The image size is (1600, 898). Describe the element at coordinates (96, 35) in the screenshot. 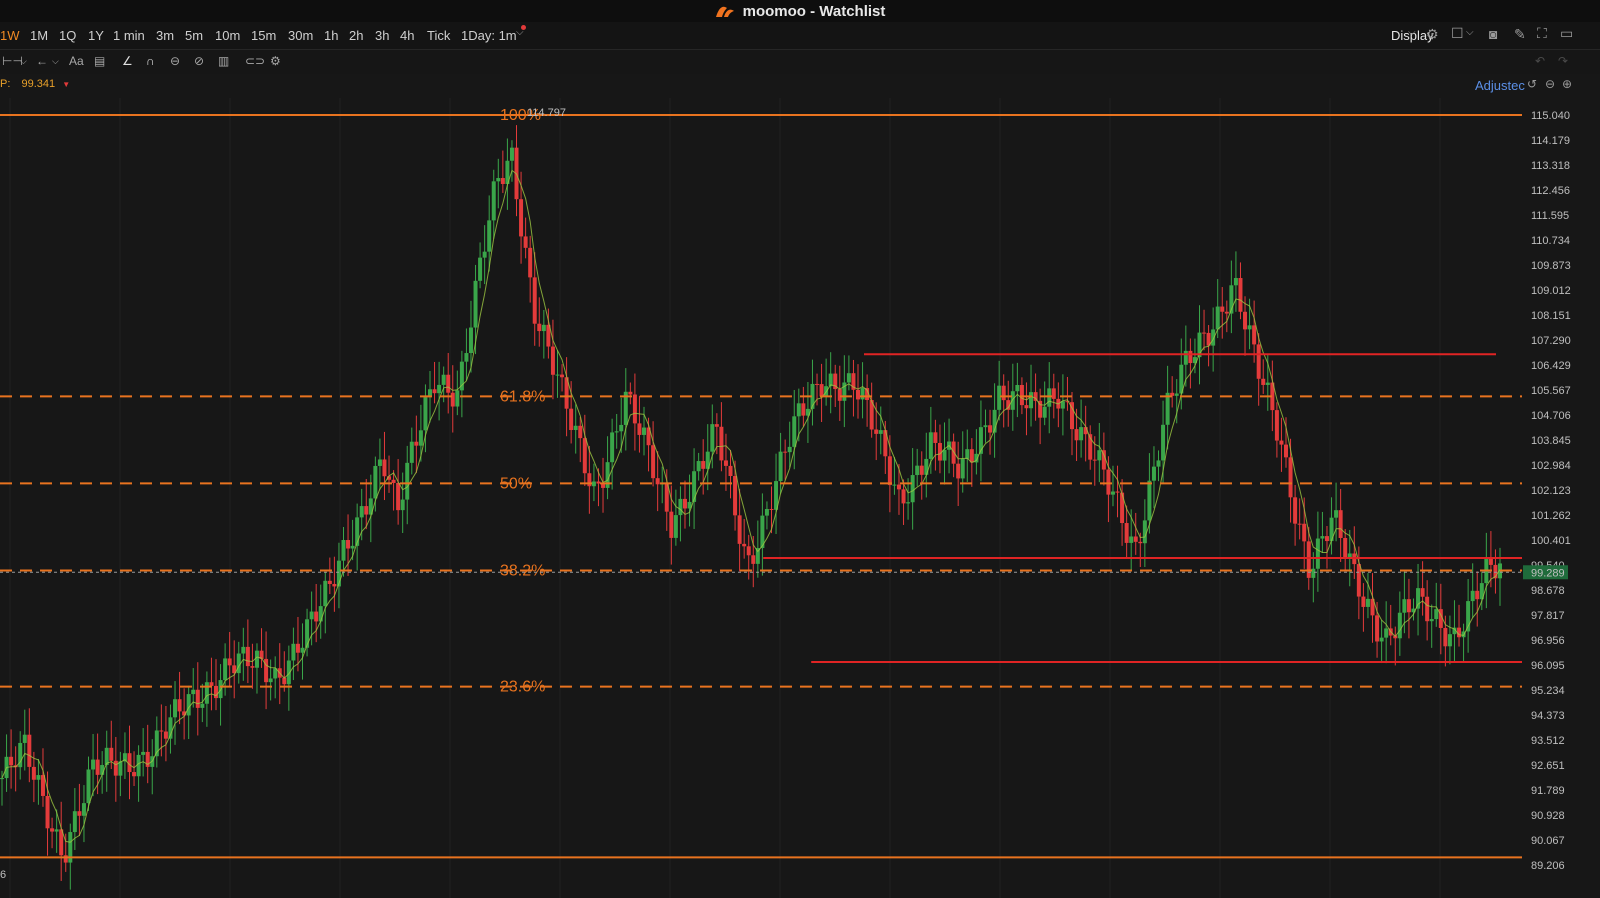

I see `tab-1y: 1Y` at that location.